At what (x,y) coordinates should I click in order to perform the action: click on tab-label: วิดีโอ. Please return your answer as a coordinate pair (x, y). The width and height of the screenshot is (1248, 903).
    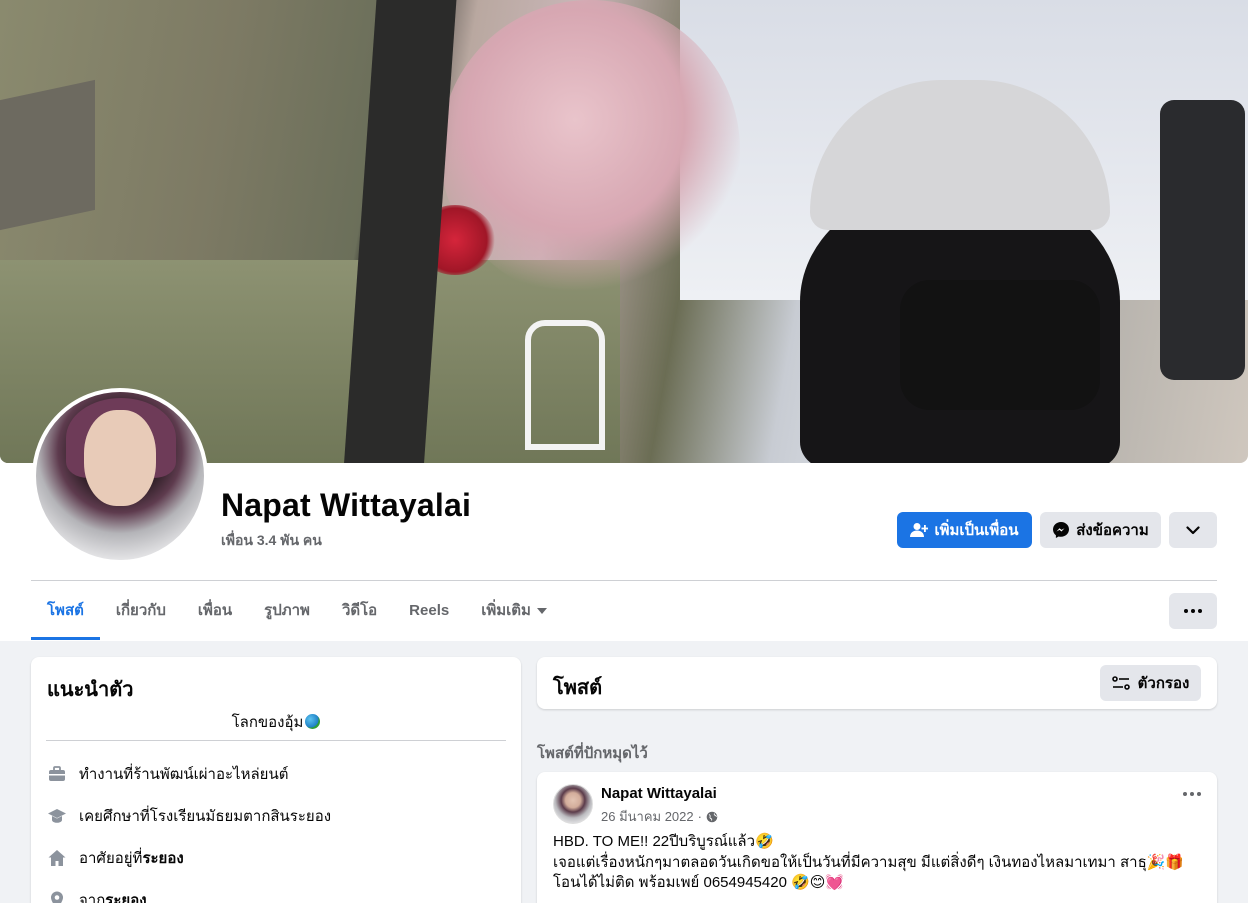
    Looking at the image, I should click on (359, 610).